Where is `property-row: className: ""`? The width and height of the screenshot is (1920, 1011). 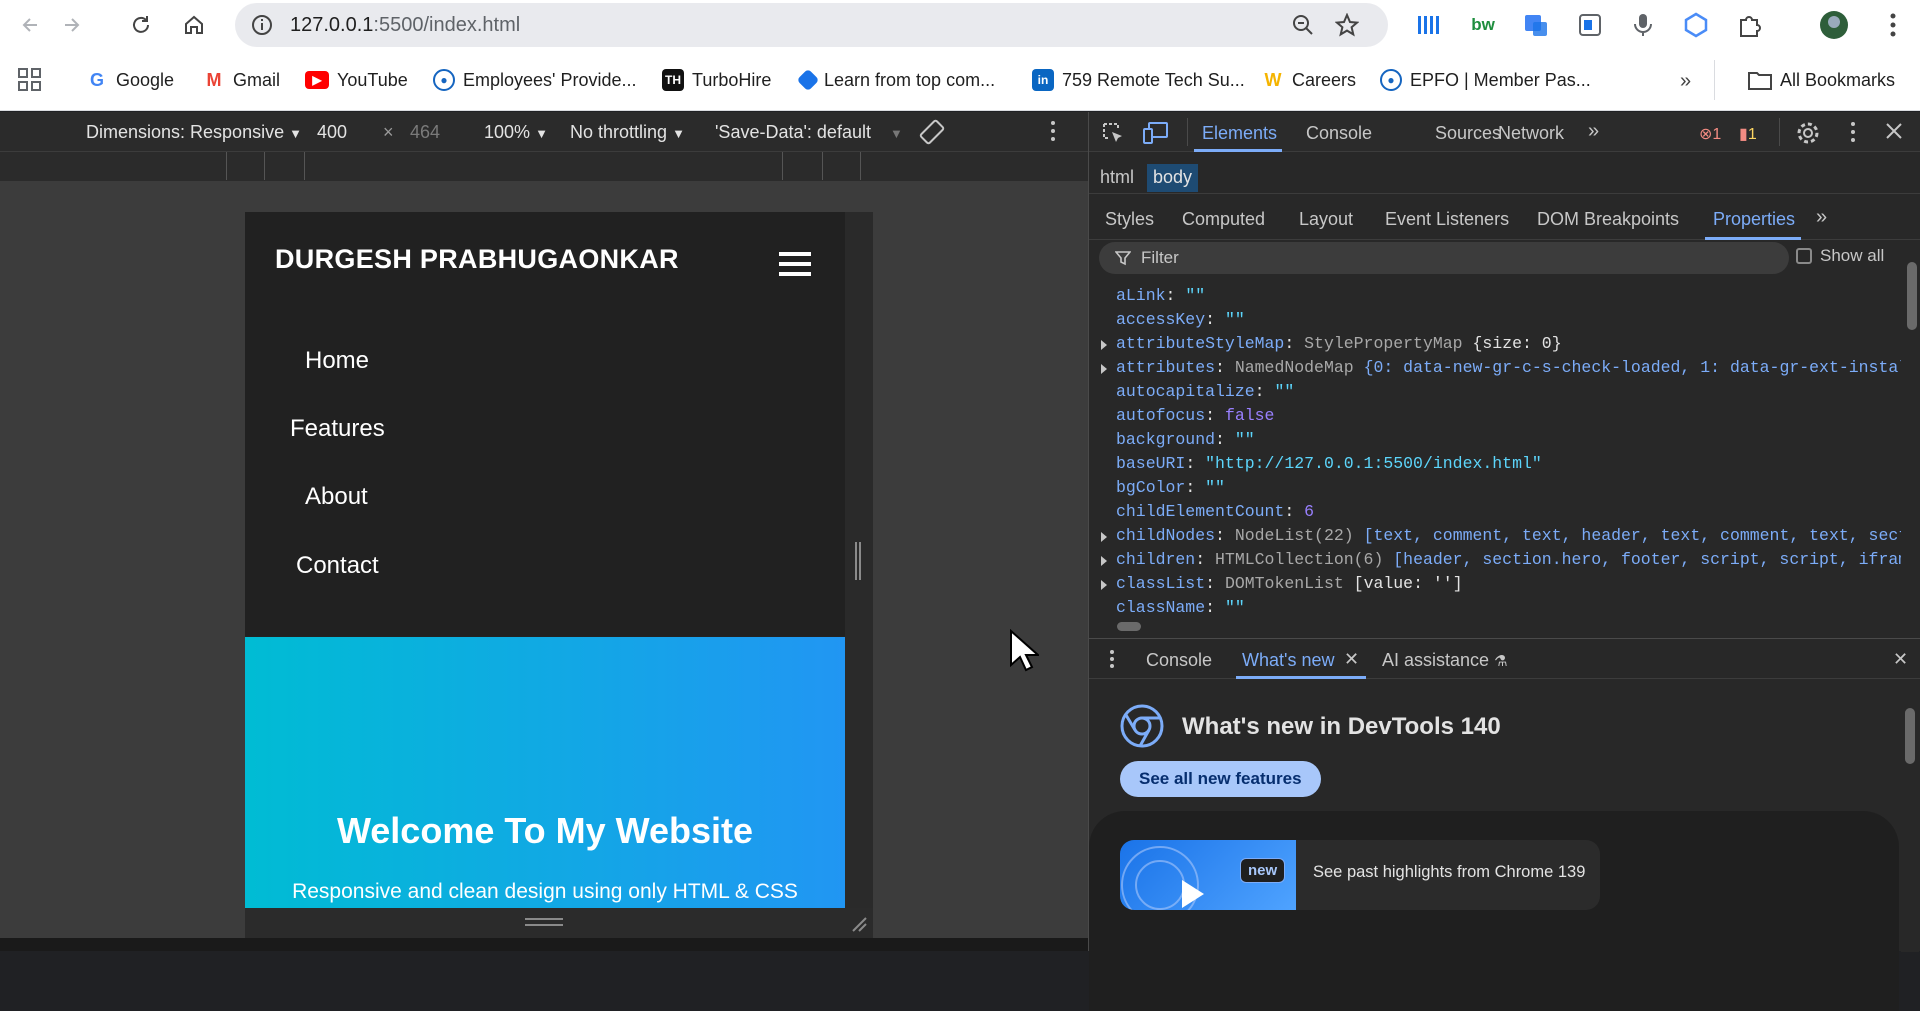
property-row: className: "" is located at coordinates (1495, 607).